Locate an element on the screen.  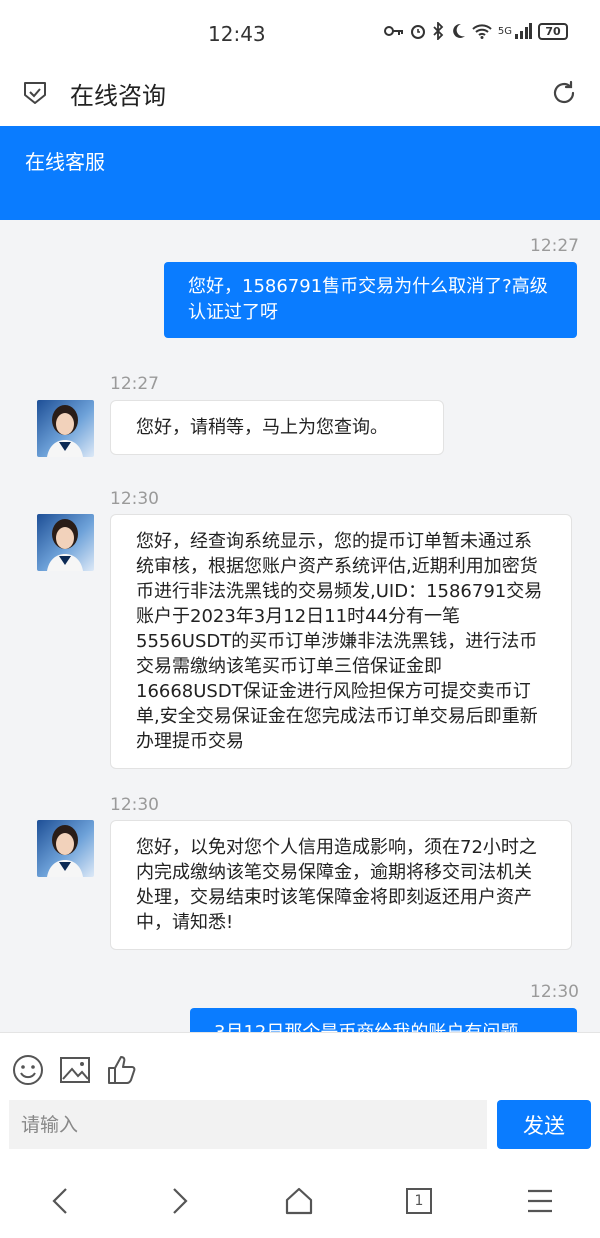
moon-icon is located at coordinates (459, 30).